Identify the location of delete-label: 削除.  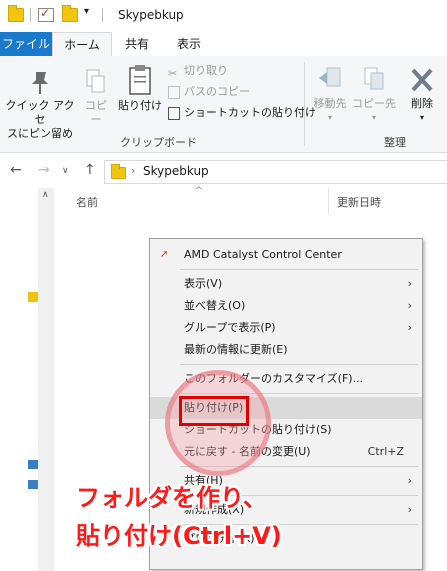
(422, 103).